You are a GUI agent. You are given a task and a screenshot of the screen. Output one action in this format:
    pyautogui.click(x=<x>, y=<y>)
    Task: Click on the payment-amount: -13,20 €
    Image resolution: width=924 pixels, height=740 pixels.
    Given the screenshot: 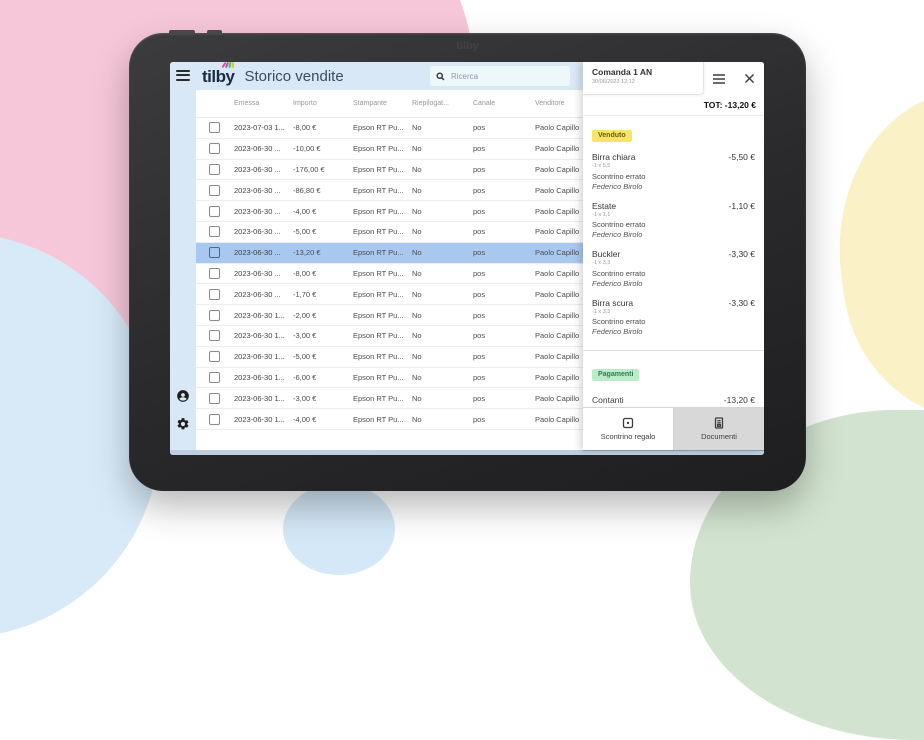 What is the action you would take?
    pyautogui.click(x=739, y=400)
    